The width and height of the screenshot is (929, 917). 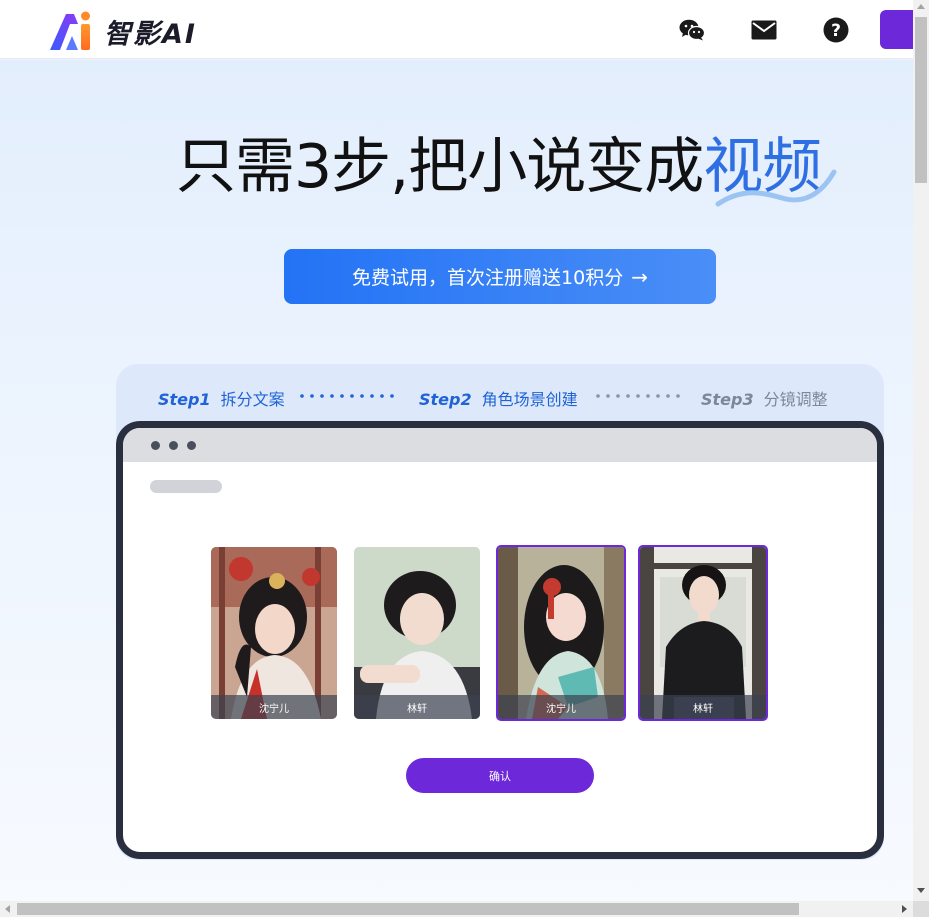 I want to click on confirm-button: 确认, so click(x=500, y=775).